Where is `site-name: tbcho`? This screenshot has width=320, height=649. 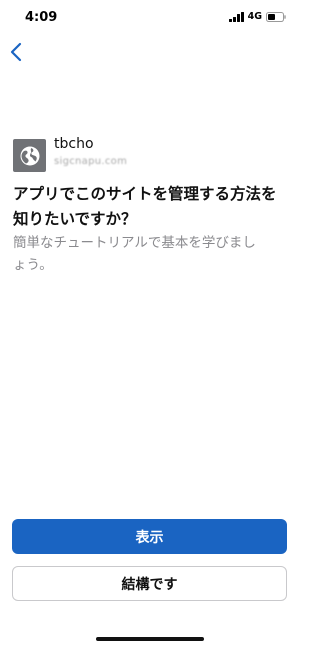
site-name: tbcho is located at coordinates (74, 144).